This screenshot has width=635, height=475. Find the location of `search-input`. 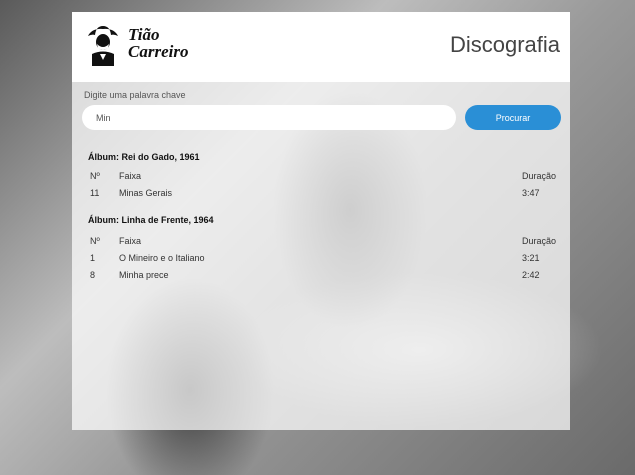

search-input is located at coordinates (269, 117).